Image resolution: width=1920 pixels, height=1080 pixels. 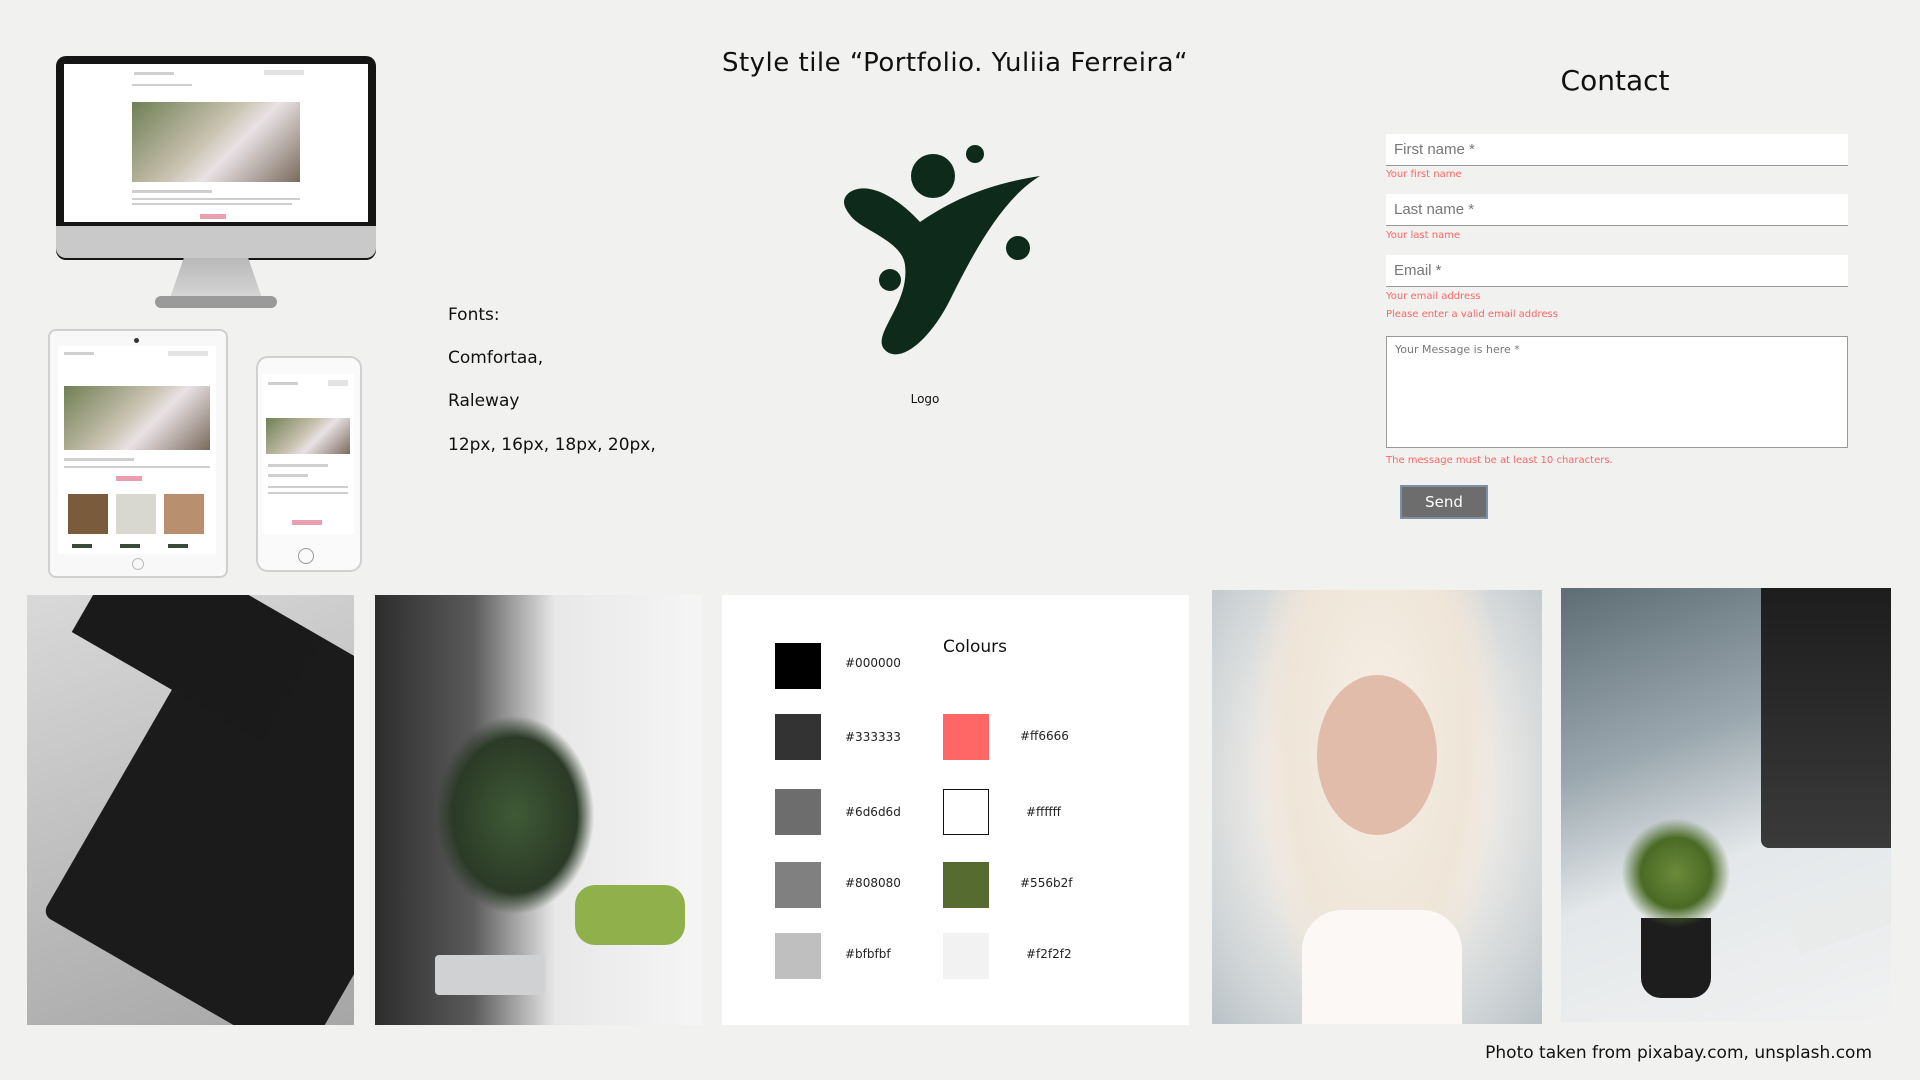 I want to click on plant-workspace-photo, so click(x=538, y=810).